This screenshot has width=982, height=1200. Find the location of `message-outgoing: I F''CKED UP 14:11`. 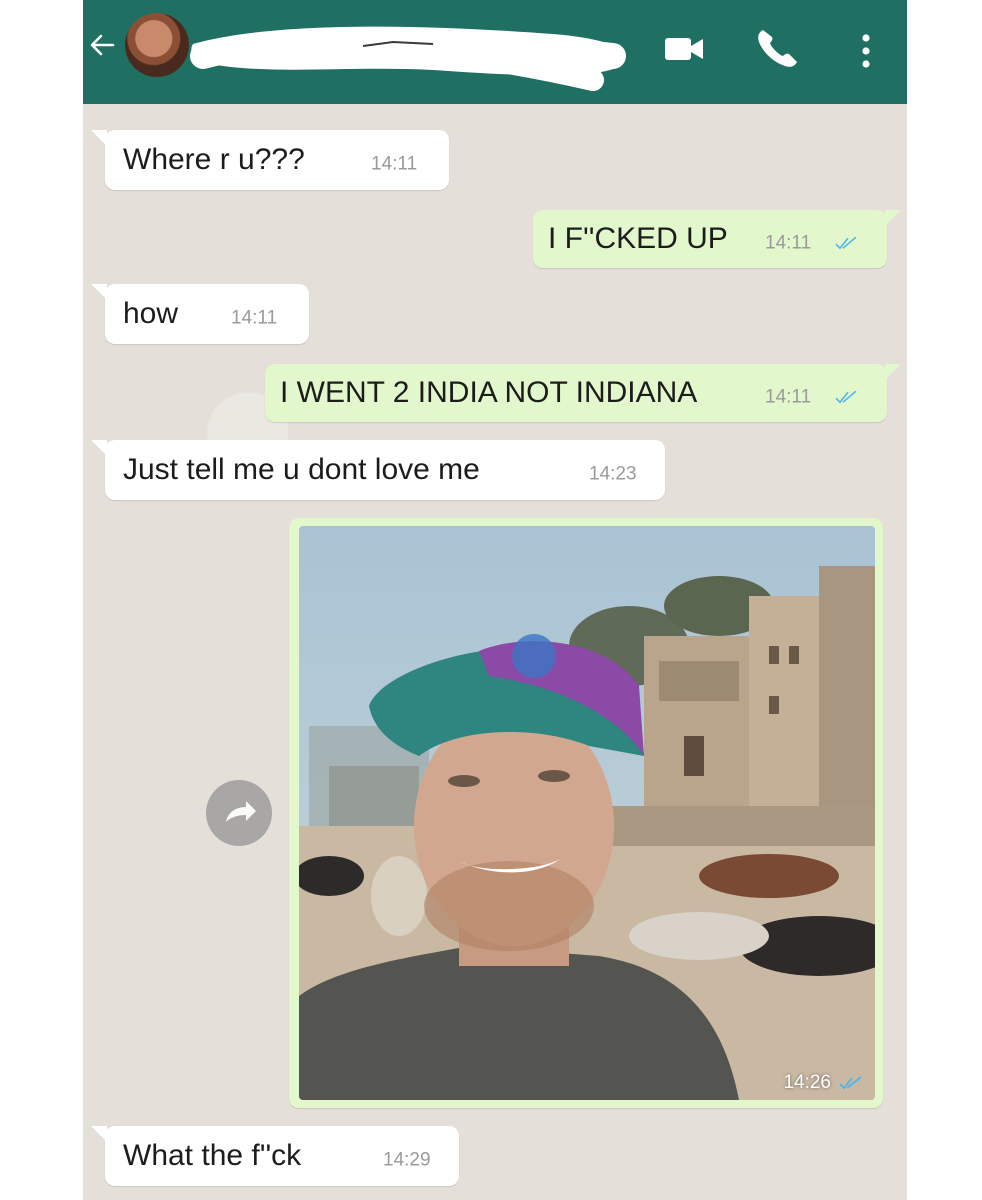

message-outgoing: I F''CKED UP 14:11 is located at coordinates (717, 239).